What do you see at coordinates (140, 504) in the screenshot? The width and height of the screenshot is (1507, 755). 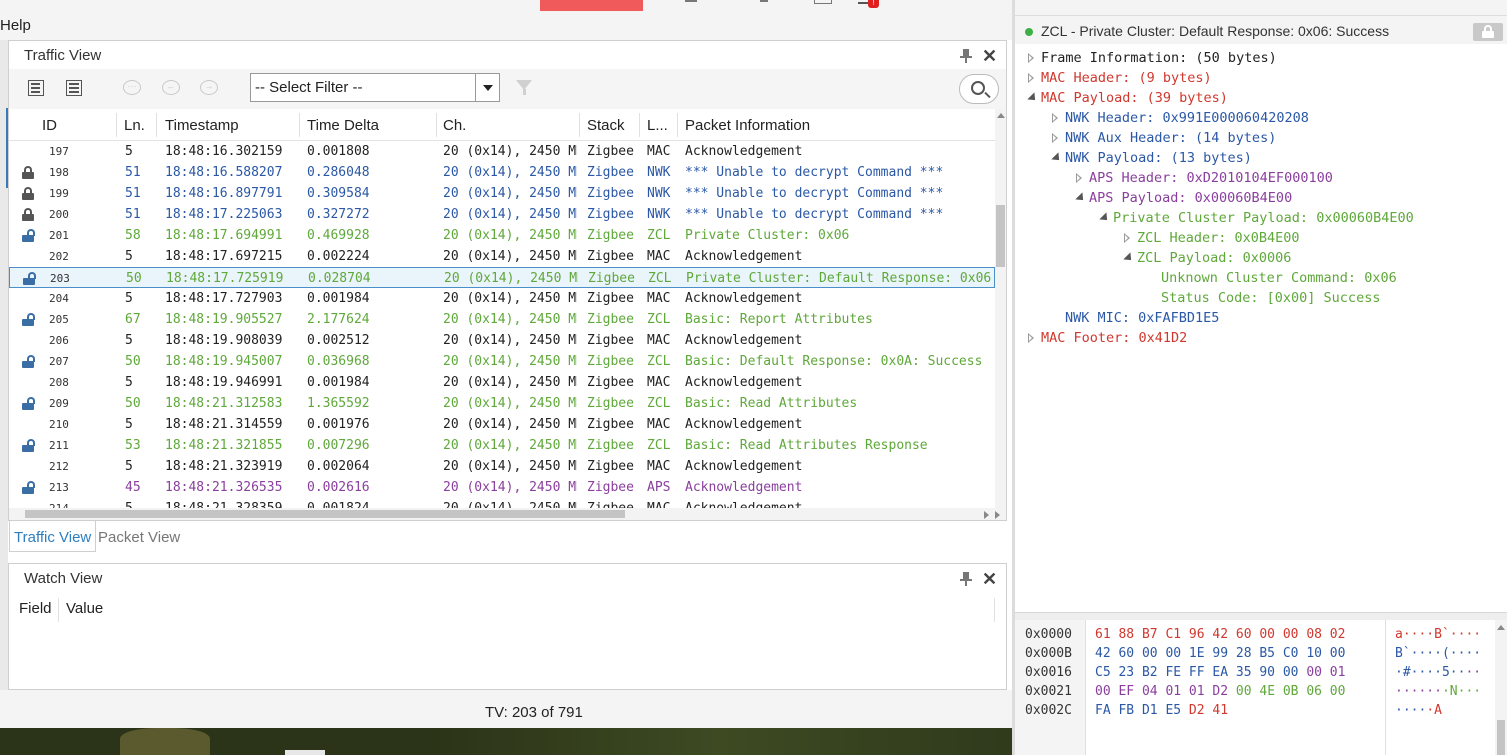 I see `cell-ln: 5` at bounding box center [140, 504].